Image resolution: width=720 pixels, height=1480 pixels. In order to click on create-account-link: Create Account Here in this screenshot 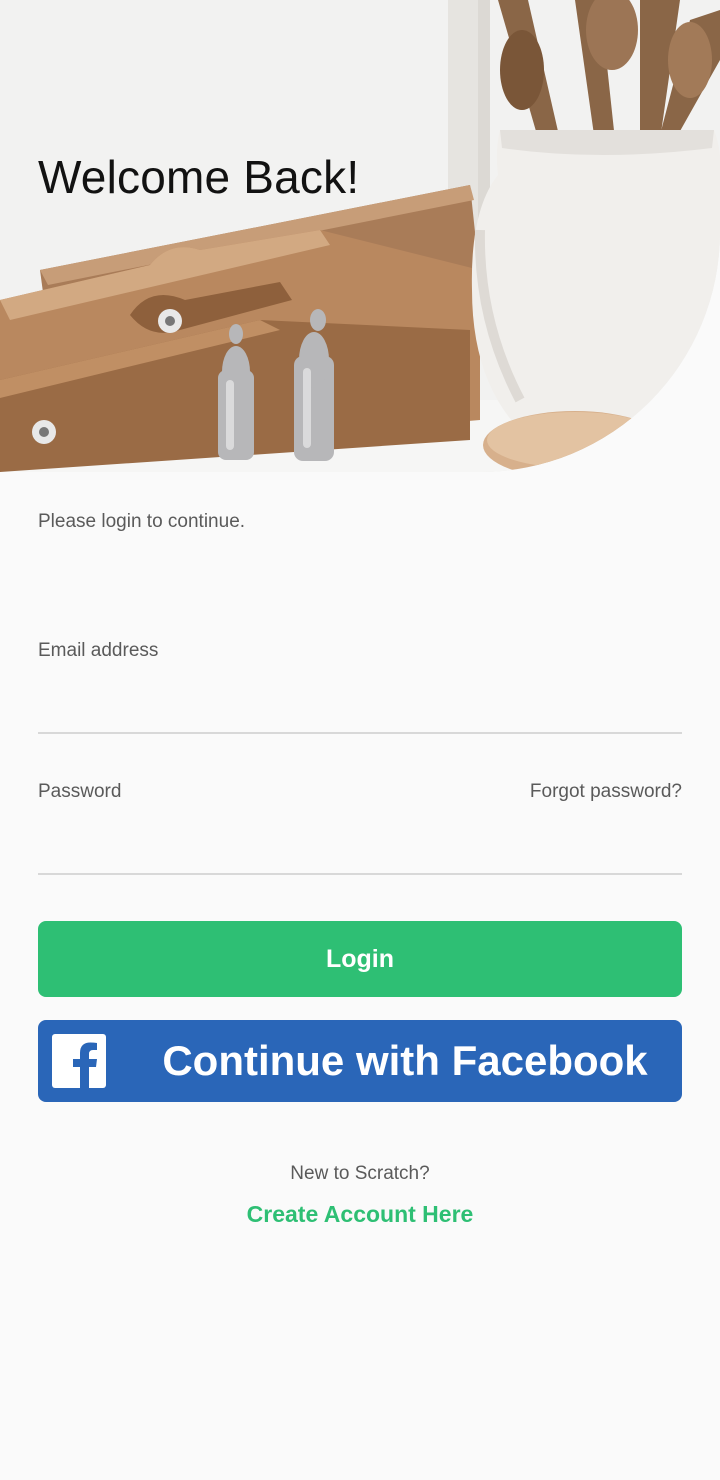, I will do `click(360, 1214)`.